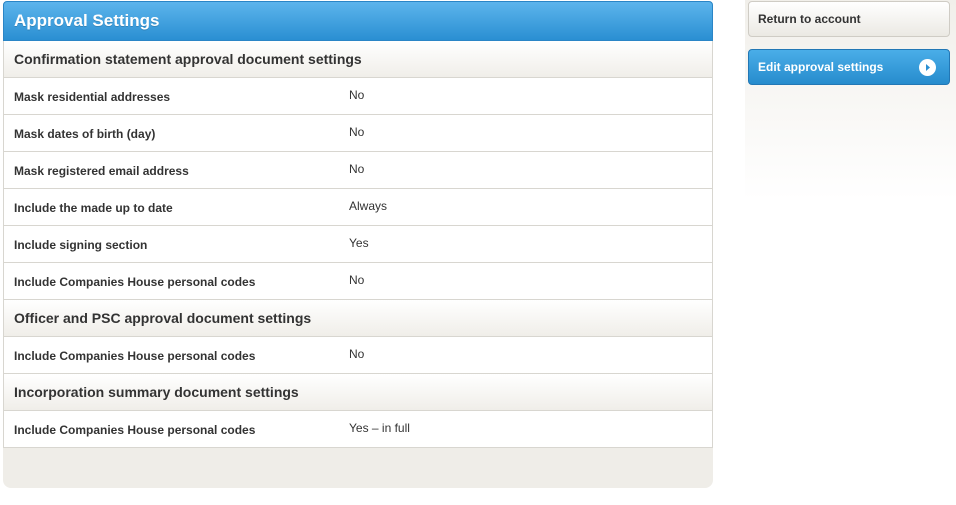 The height and width of the screenshot is (505, 956). Describe the element at coordinates (368, 206) in the screenshot. I see `setting-value: Always` at that location.